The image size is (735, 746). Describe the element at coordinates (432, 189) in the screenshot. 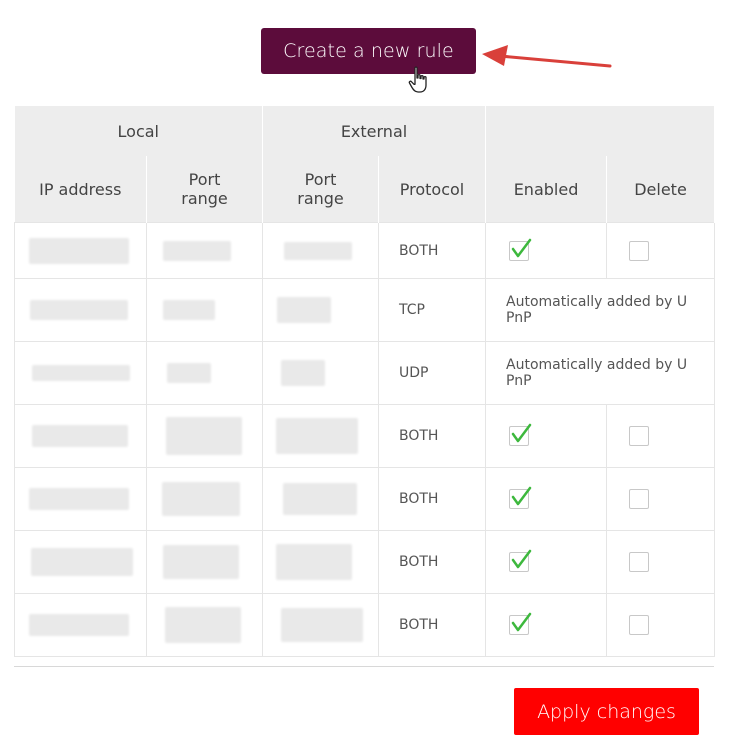

I see `protocol-column-header: Protocol` at that location.